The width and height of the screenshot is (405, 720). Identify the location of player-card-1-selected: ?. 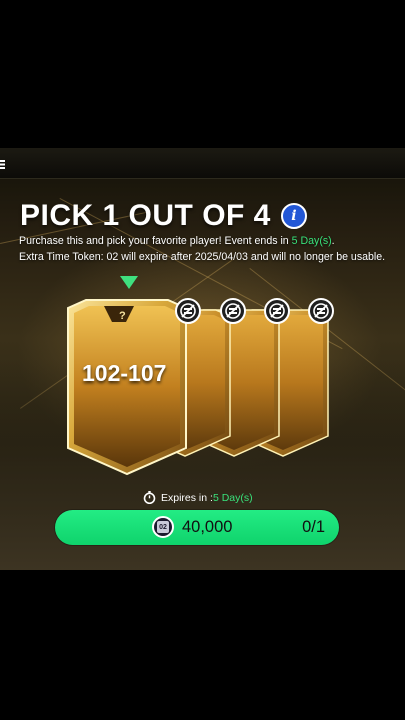
(127, 387).